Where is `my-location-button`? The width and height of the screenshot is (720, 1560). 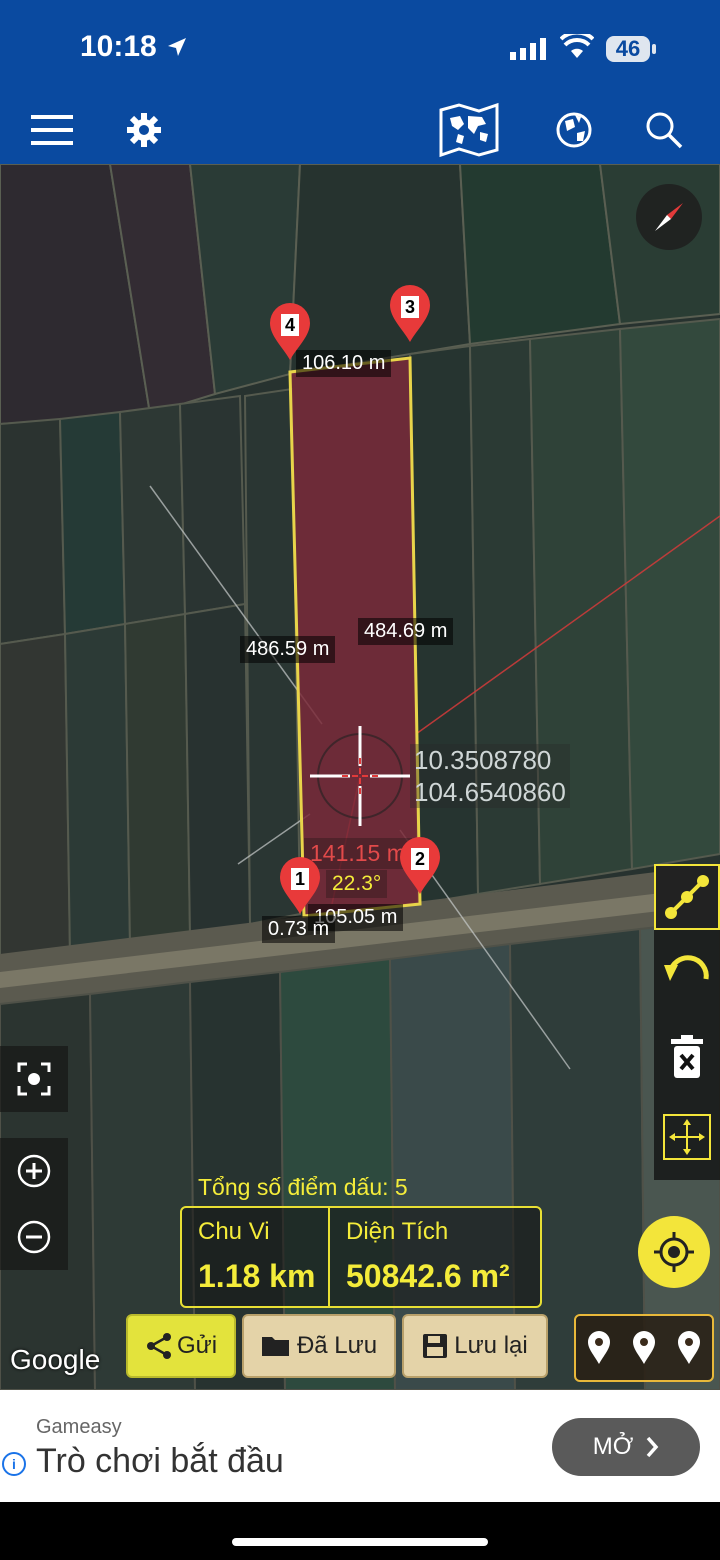 my-location-button is located at coordinates (674, 1252).